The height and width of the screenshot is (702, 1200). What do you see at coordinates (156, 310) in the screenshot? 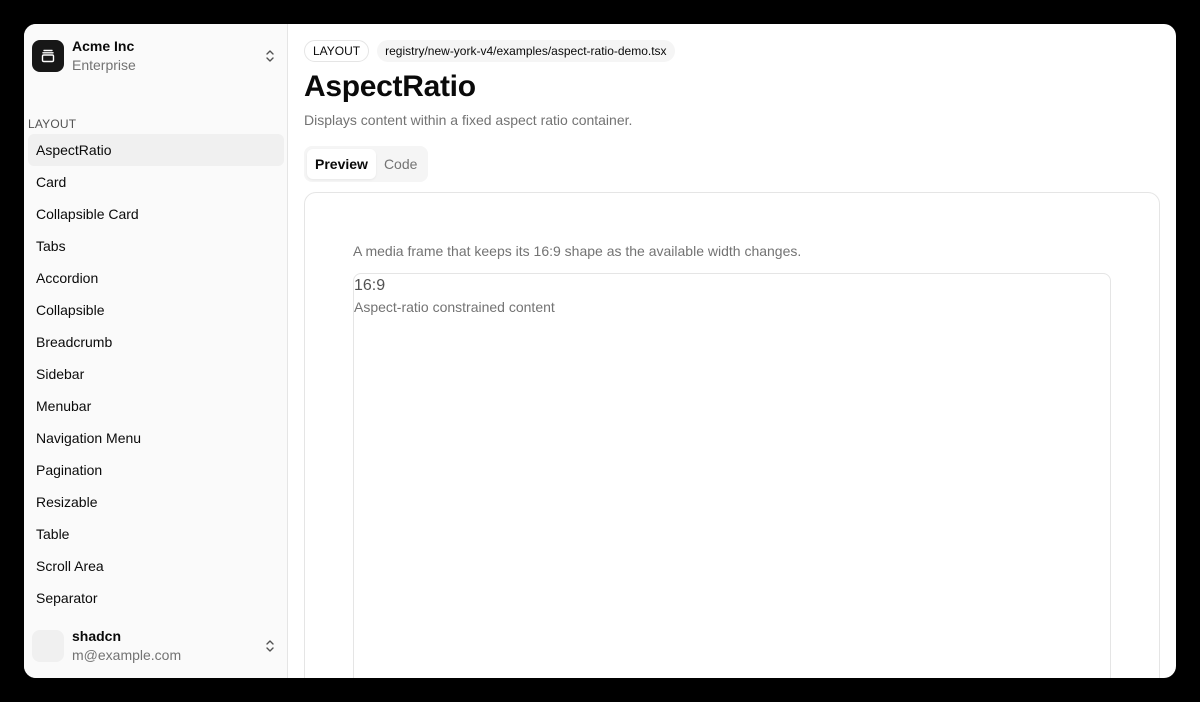
I see `sidebar-item-collapsible: Collapsible` at bounding box center [156, 310].